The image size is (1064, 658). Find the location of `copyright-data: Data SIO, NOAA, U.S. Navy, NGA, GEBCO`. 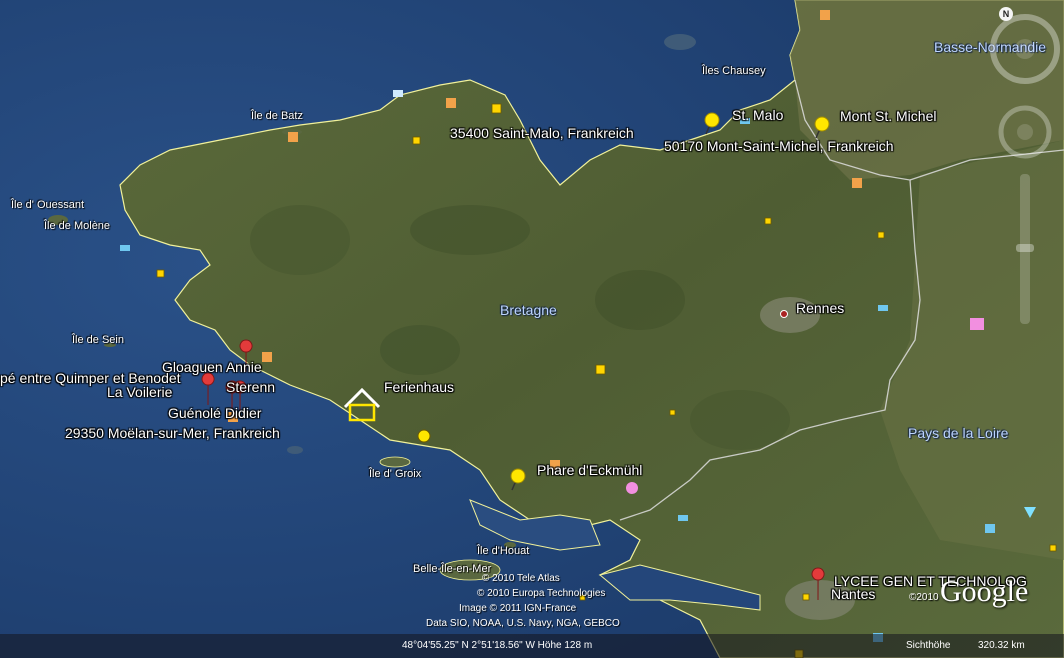

copyright-data: Data SIO, NOAA, U.S. Navy, NGA, GEBCO is located at coordinates (523, 623).